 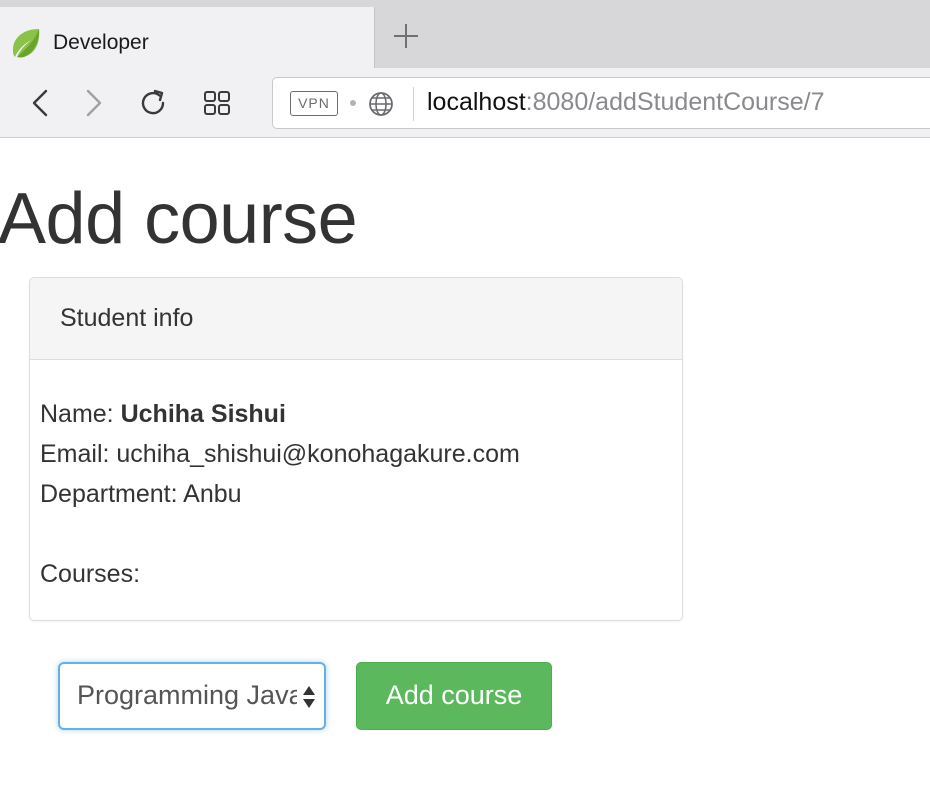 I want to click on browser-toolbar: VPN localhost:8080/addStudentCourse/7, so click(x=465, y=103).